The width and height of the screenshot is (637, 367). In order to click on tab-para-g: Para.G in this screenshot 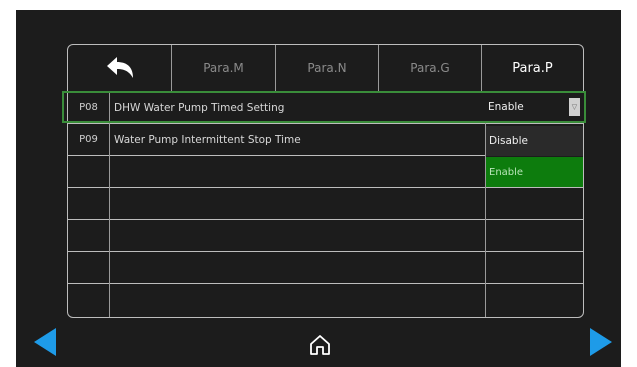, I will do `click(430, 68)`.